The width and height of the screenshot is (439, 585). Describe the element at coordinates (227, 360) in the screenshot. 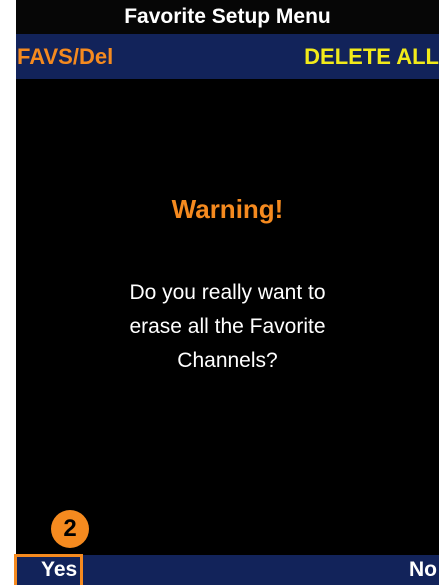

I see `message-line-3: Channels?` at that location.